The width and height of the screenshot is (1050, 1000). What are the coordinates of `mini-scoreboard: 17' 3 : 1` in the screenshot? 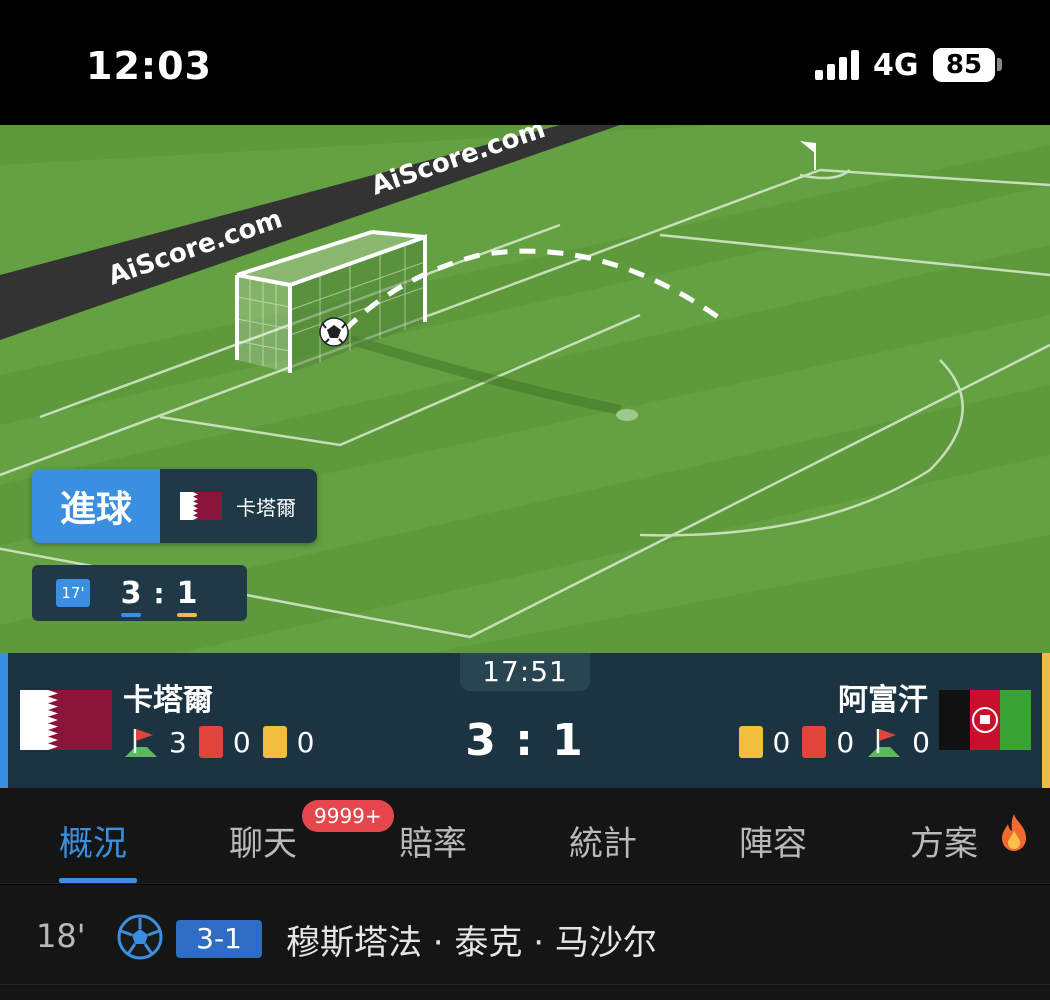 It's located at (139, 593).